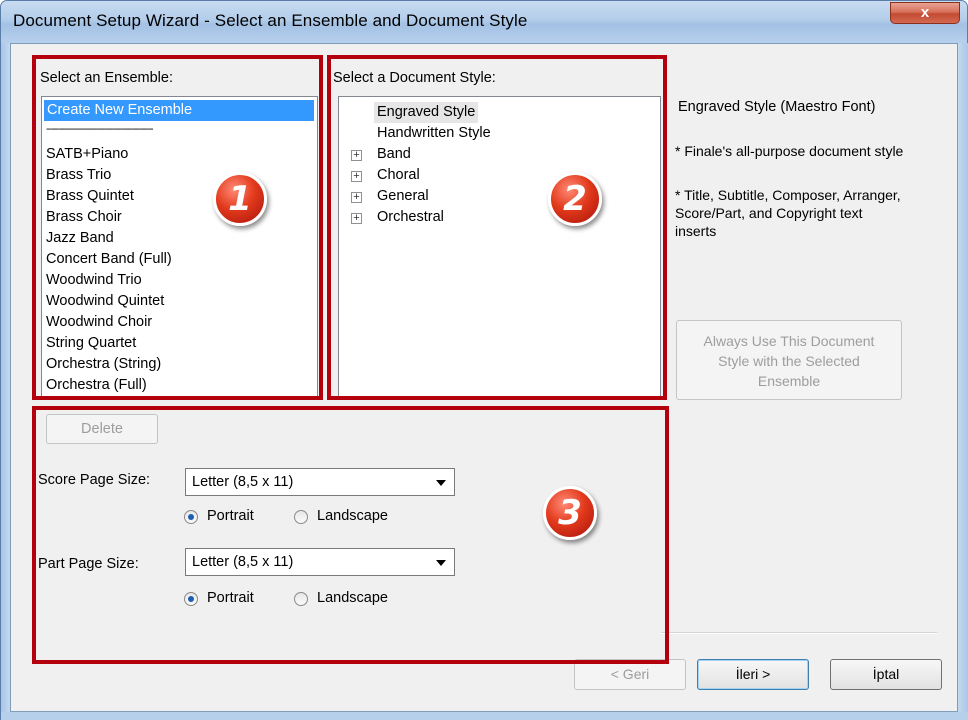  I want to click on next-button: İleri >, so click(753, 674).